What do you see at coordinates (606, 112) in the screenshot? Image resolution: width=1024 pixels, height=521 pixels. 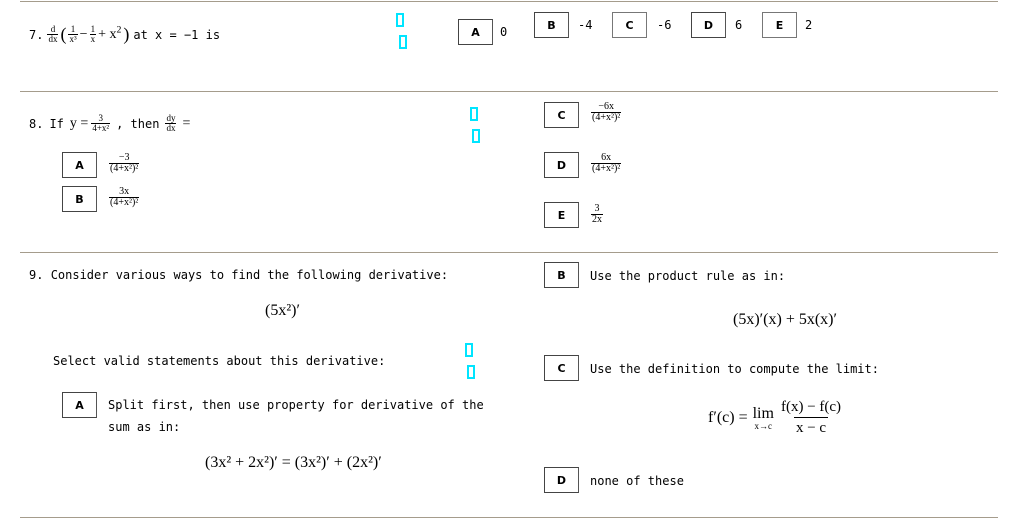 I see `option-c-text: −6x (4+x²)²` at bounding box center [606, 112].